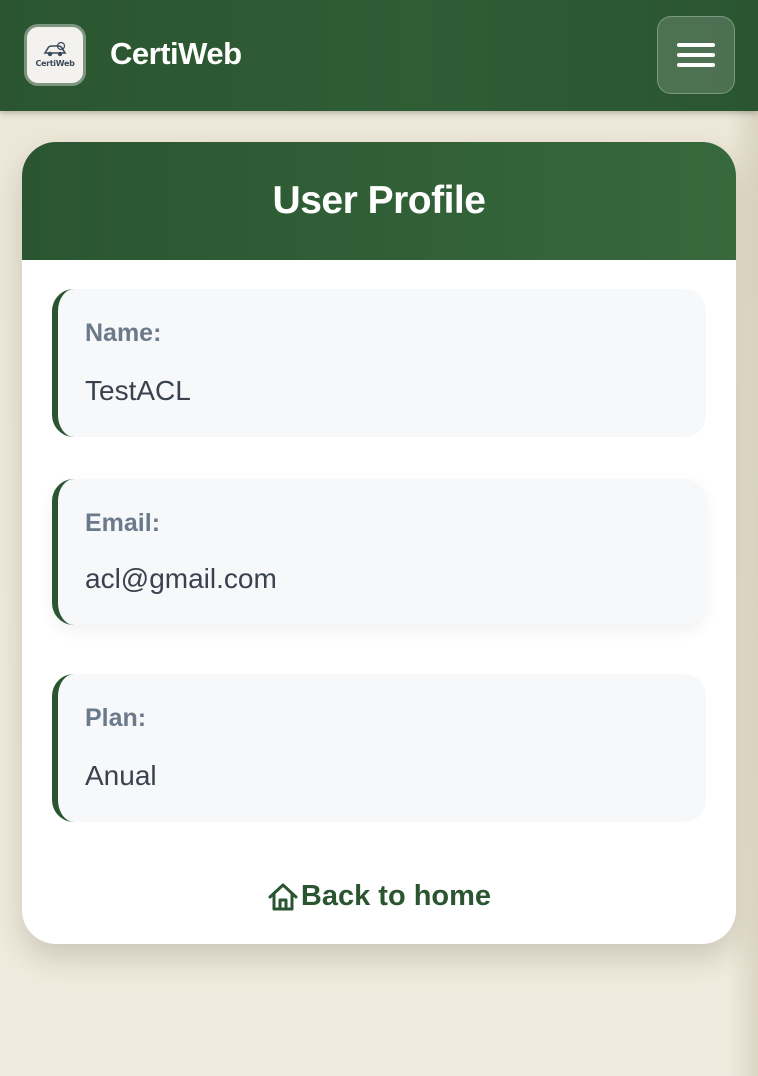 Image resolution: width=758 pixels, height=1076 pixels. What do you see at coordinates (181, 578) in the screenshot?
I see `email-value: acl@gmail.com` at bounding box center [181, 578].